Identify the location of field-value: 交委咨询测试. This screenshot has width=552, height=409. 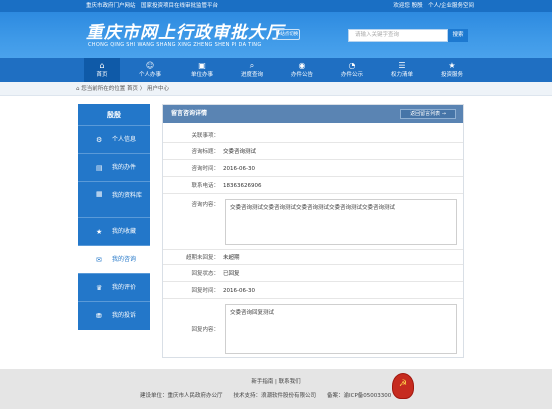
(240, 152).